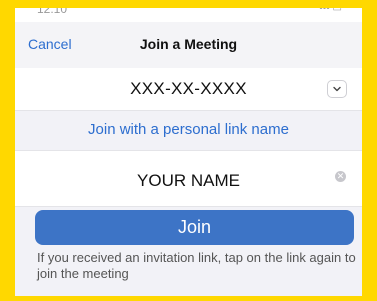  What do you see at coordinates (188, 15) in the screenshot?
I see `status-bar: 12:10 ••• ▭` at bounding box center [188, 15].